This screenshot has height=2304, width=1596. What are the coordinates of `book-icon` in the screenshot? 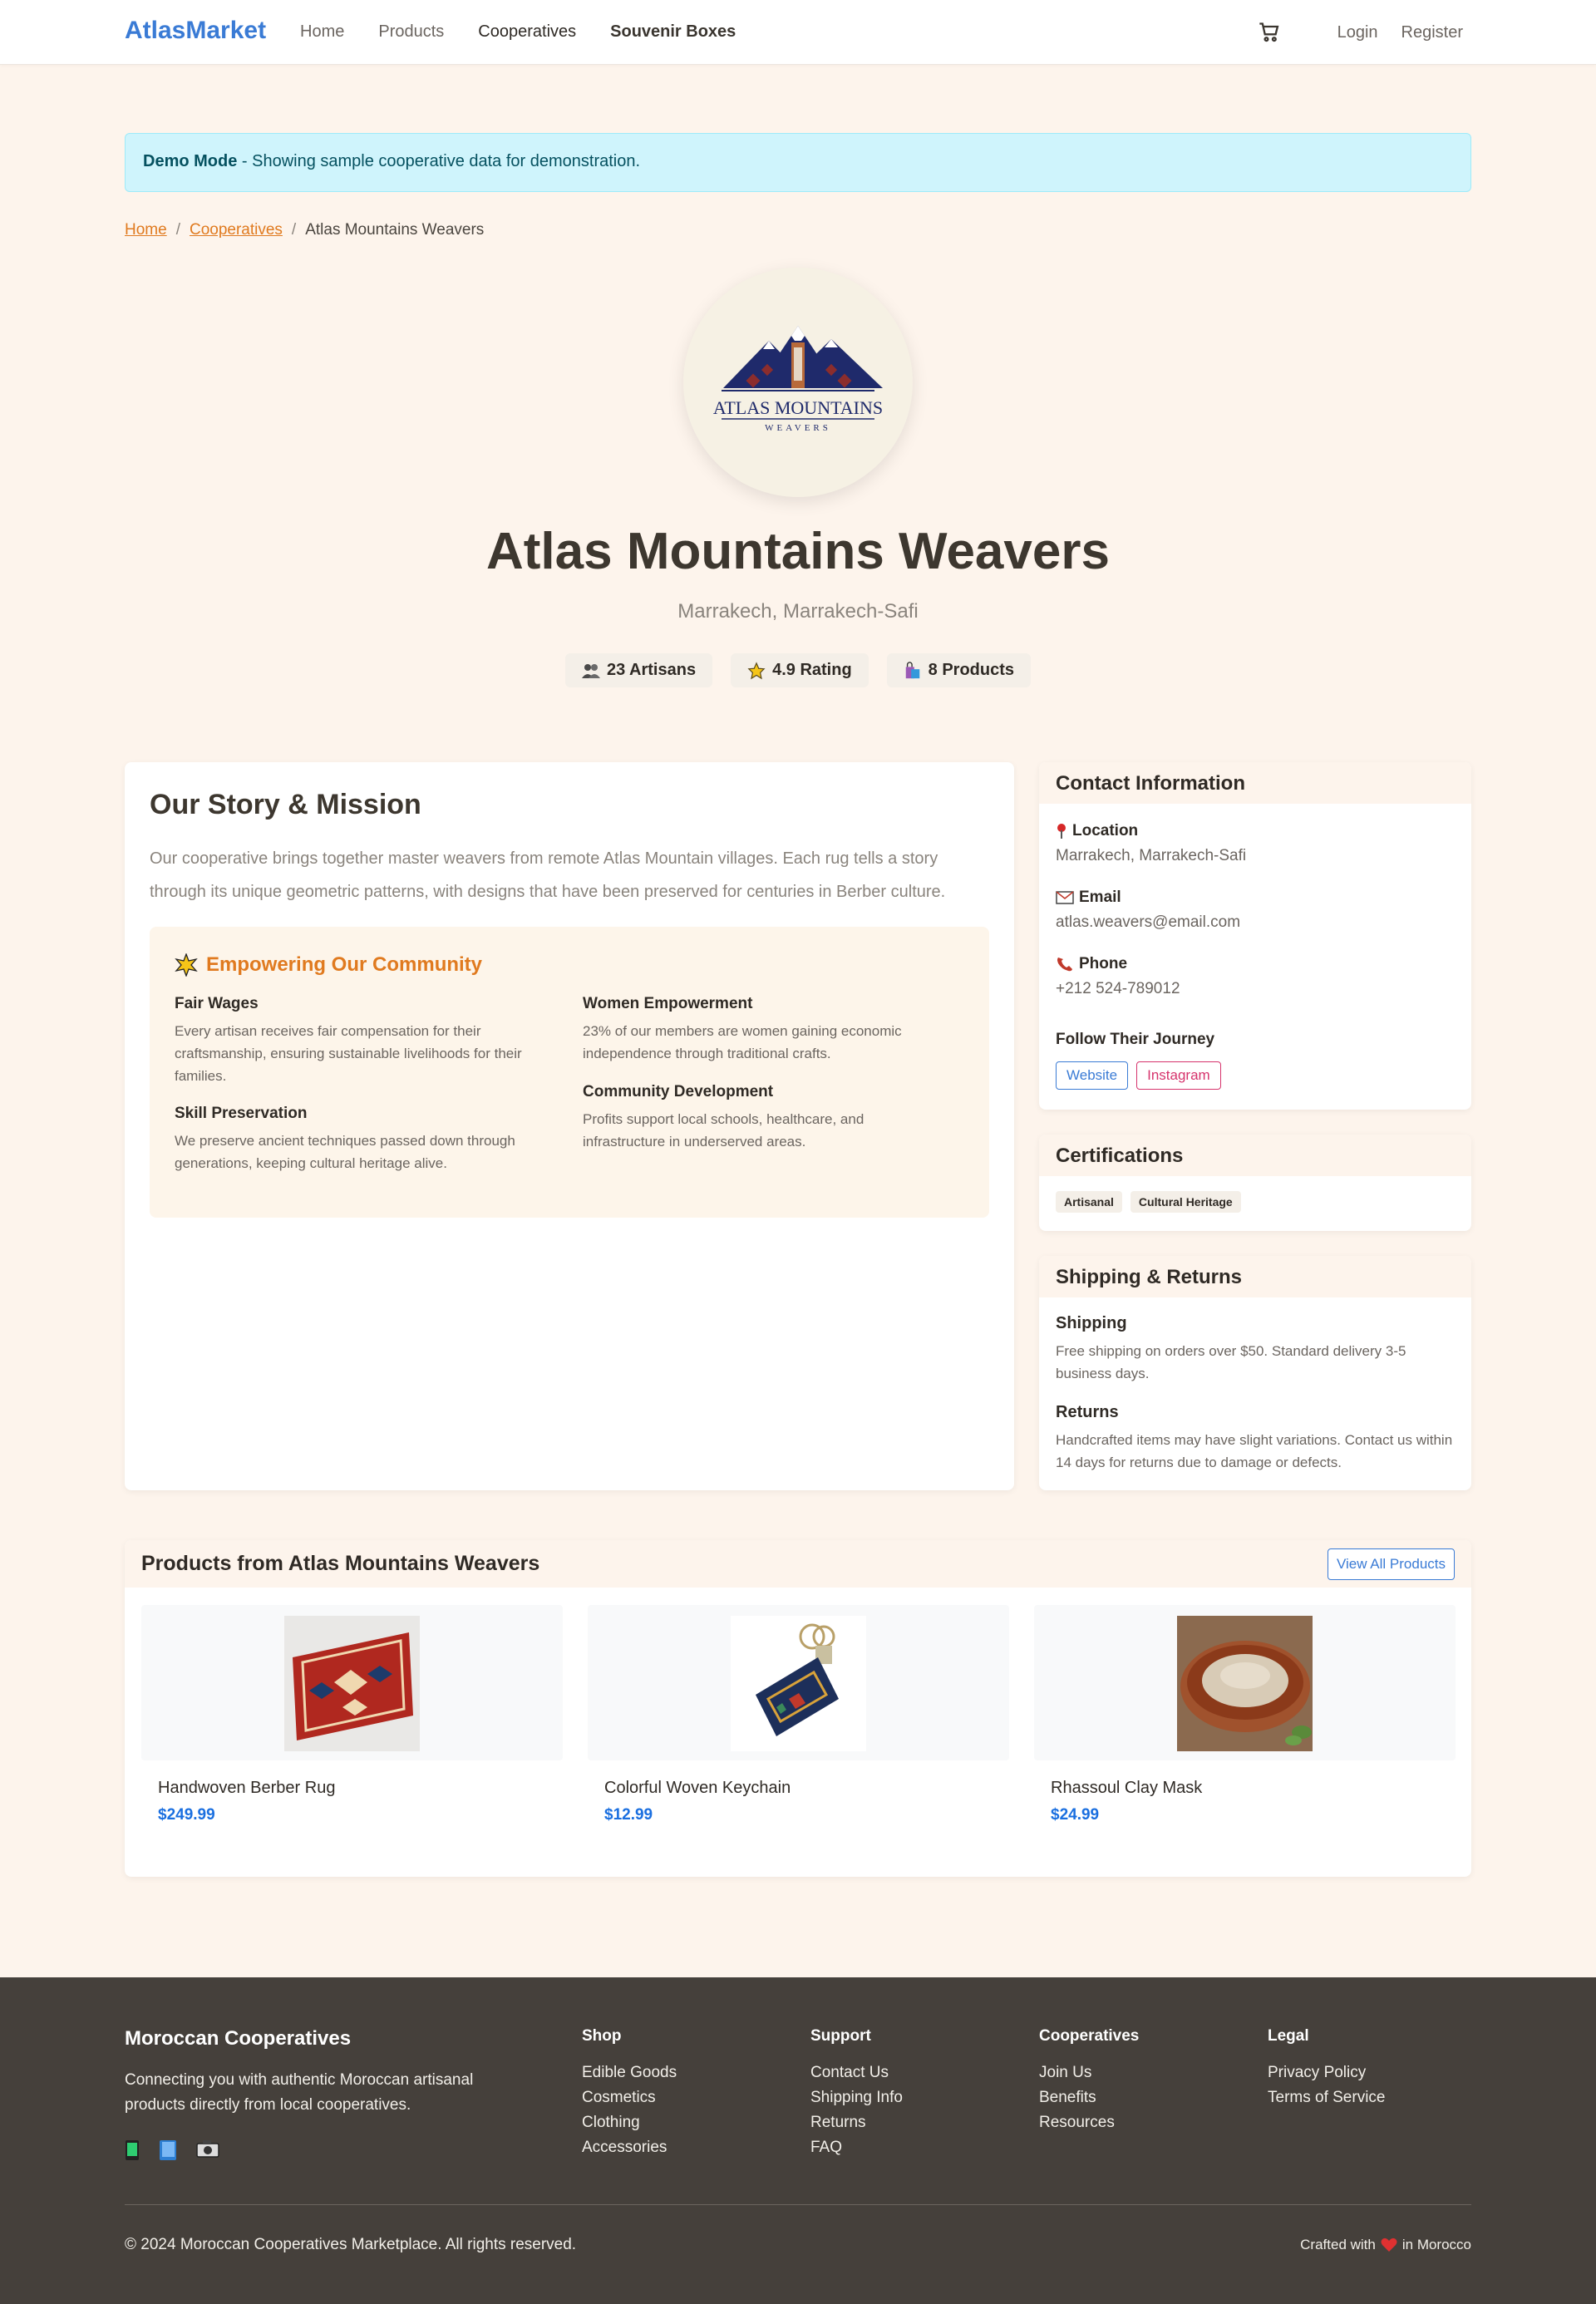 It's located at (168, 2150).